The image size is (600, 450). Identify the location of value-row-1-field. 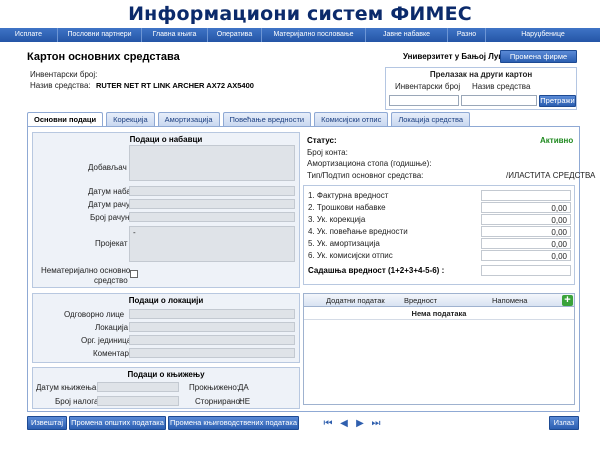
(526, 195).